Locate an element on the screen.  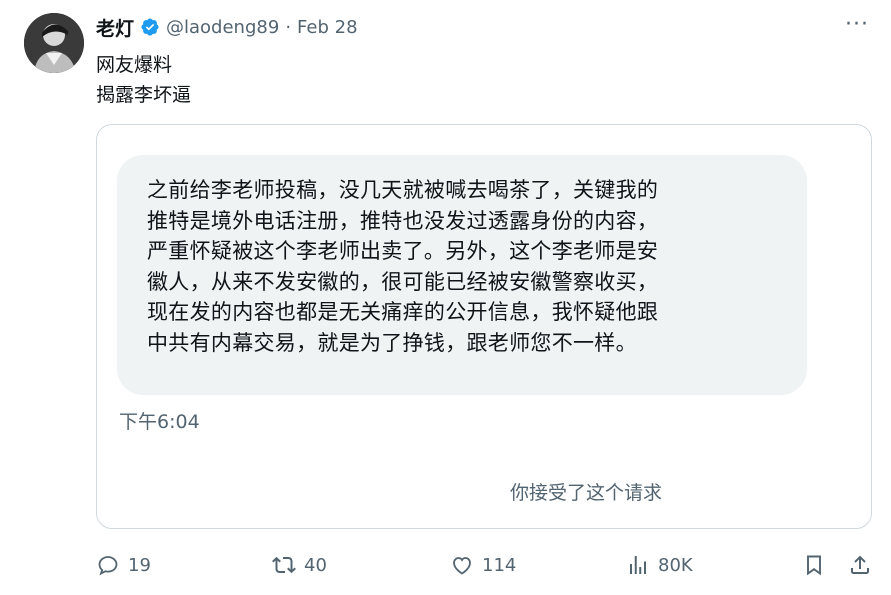
verified-badge-icon is located at coordinates (150, 27).